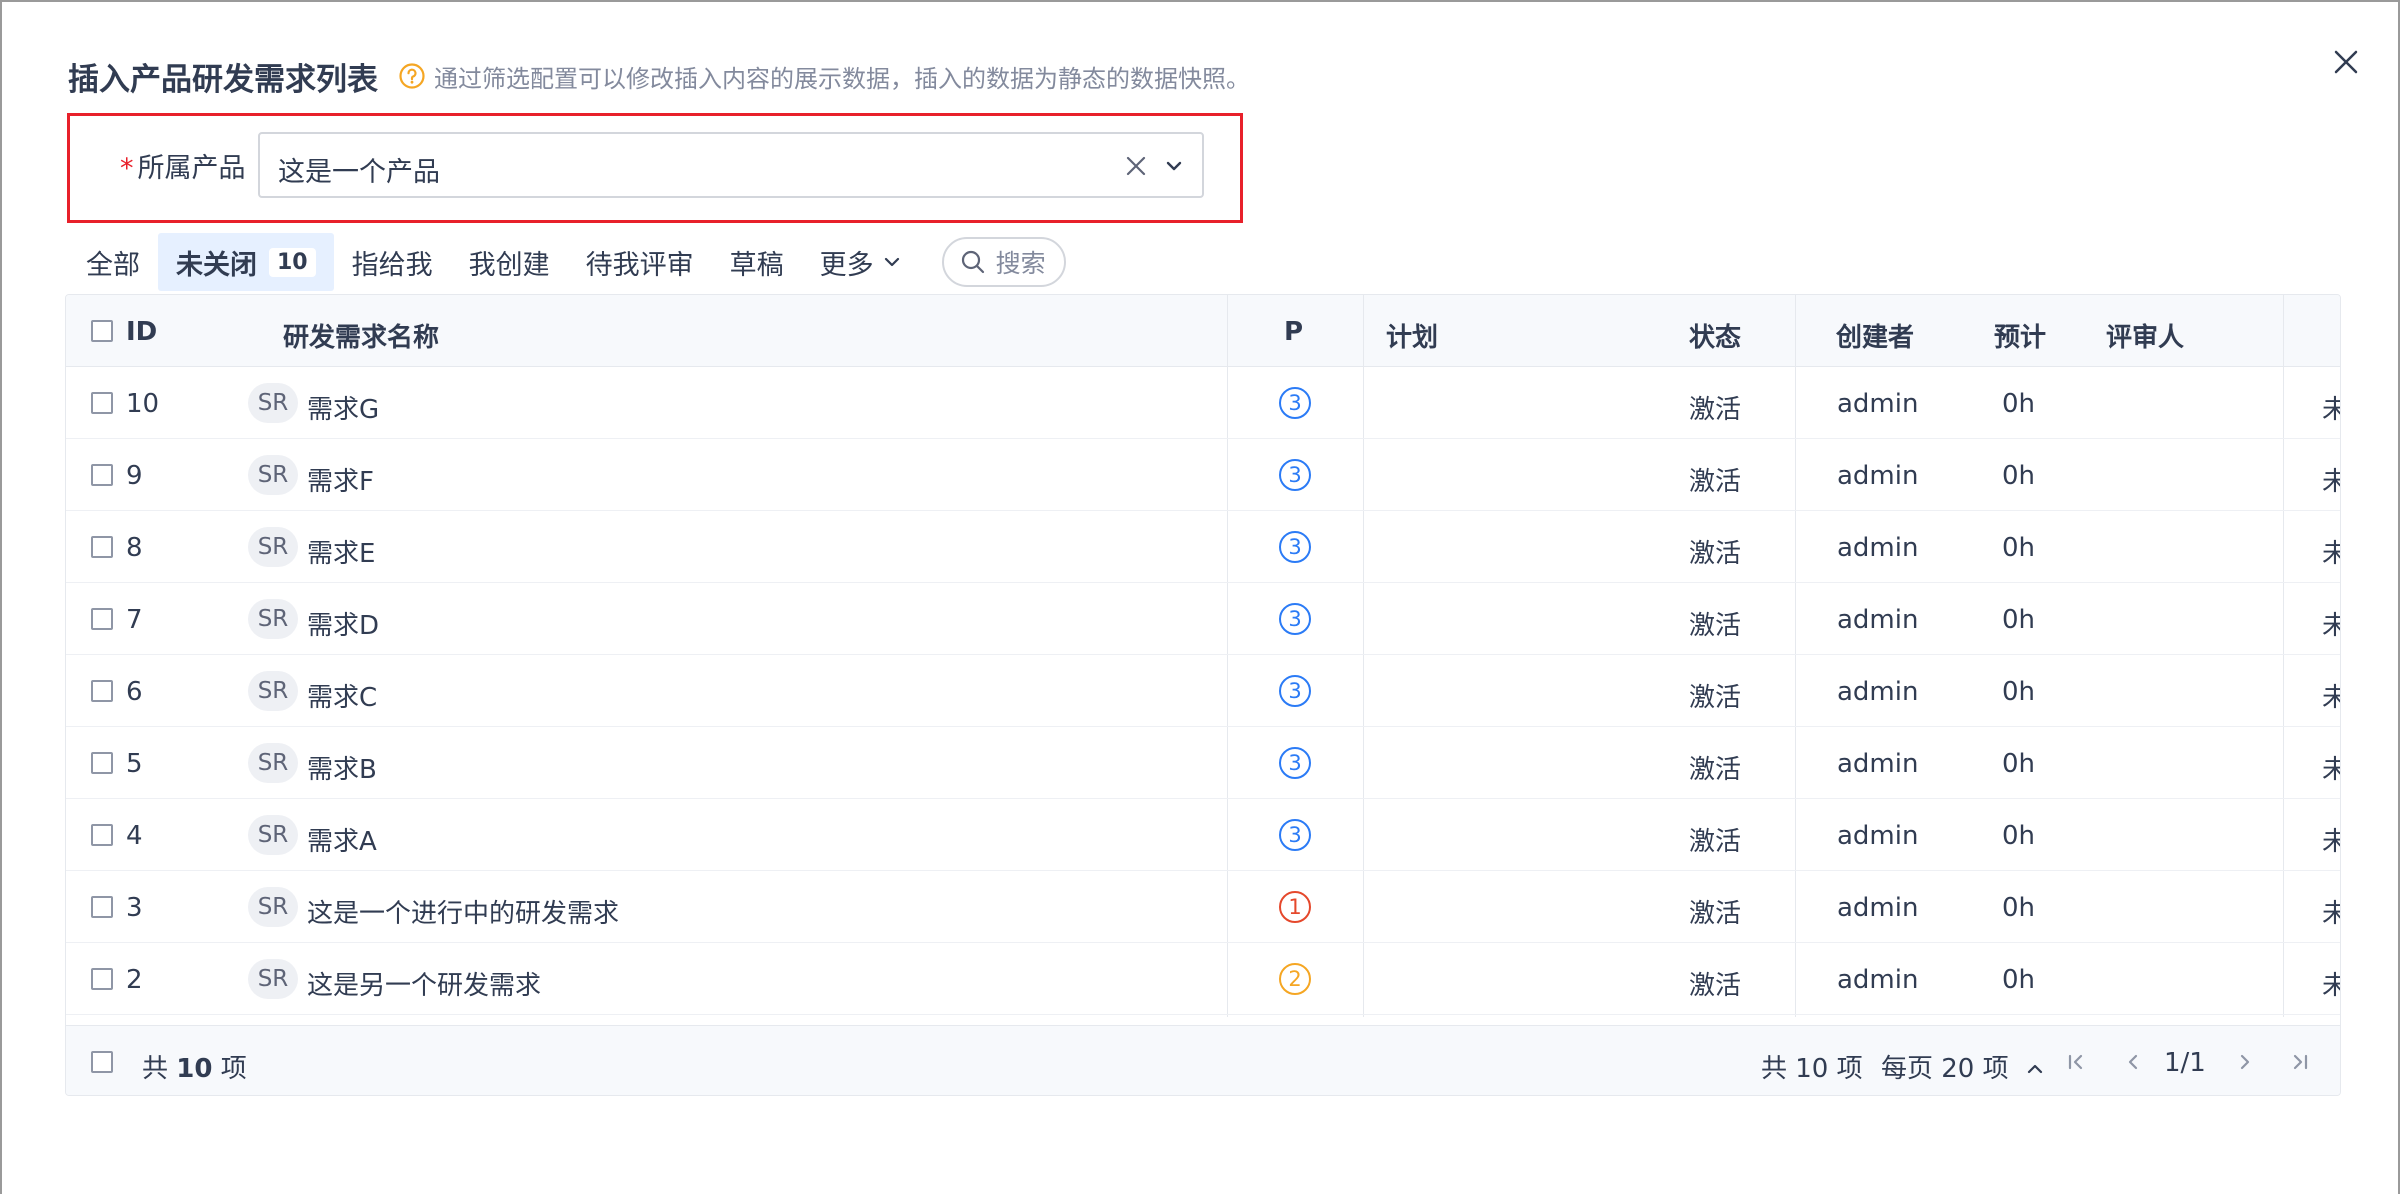 This screenshot has height=1194, width=2400. Describe the element at coordinates (102, 1062) in the screenshot. I see `footer-select-checkbox` at that location.